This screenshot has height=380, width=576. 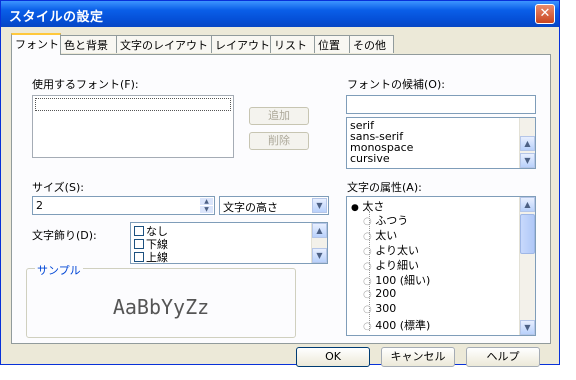 What do you see at coordinates (396, 84) in the screenshot?
I see `font-candidates-label: フォントの候補(O):` at bounding box center [396, 84].